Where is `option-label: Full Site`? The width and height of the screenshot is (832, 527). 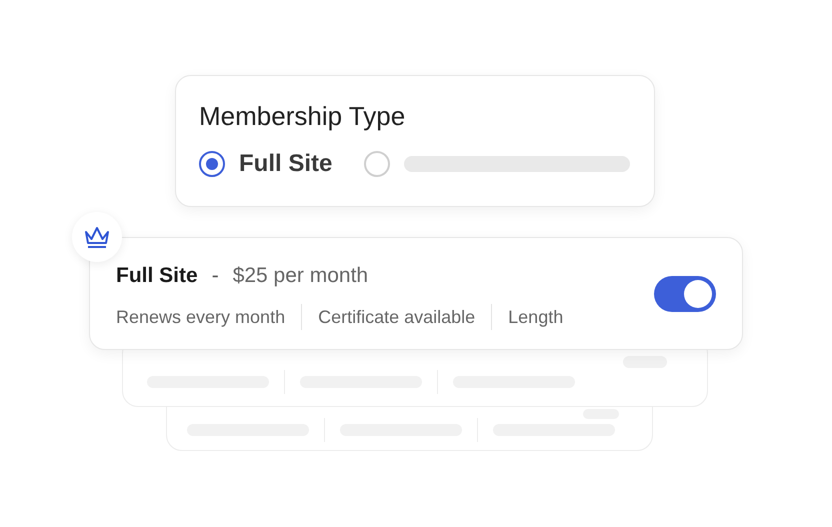 option-label: Full Site is located at coordinates (285, 164).